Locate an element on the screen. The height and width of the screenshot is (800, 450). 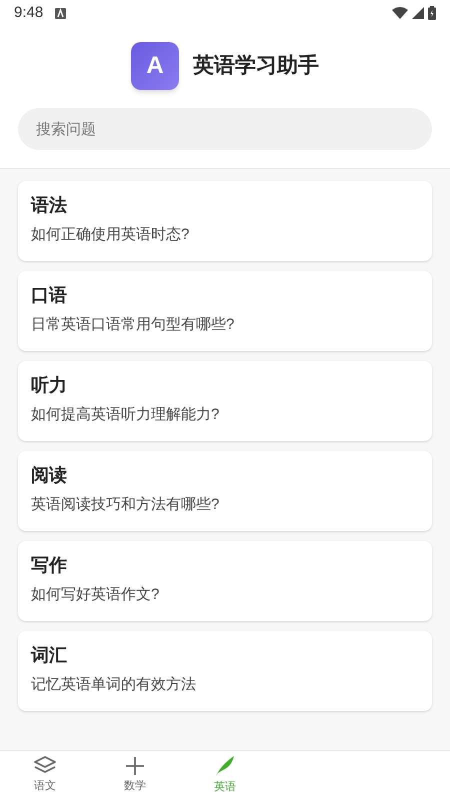
topic-card: 写作 如何写好英语作文? is located at coordinates (225, 581).